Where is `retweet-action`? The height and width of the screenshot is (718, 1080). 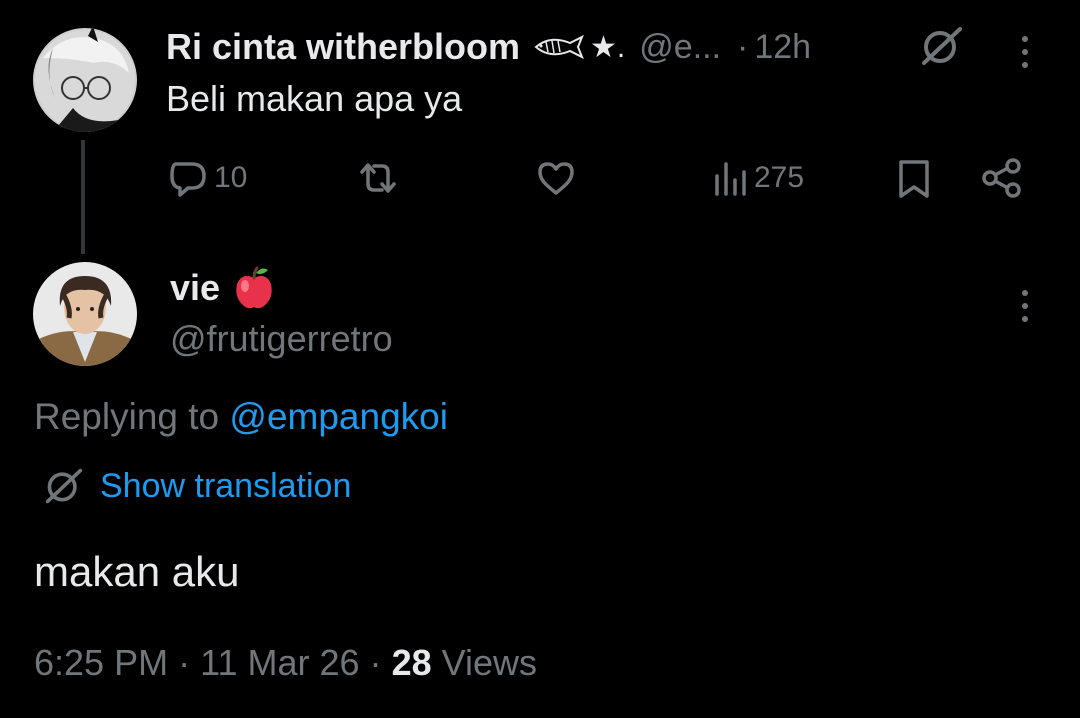
retweet-action is located at coordinates (381, 178).